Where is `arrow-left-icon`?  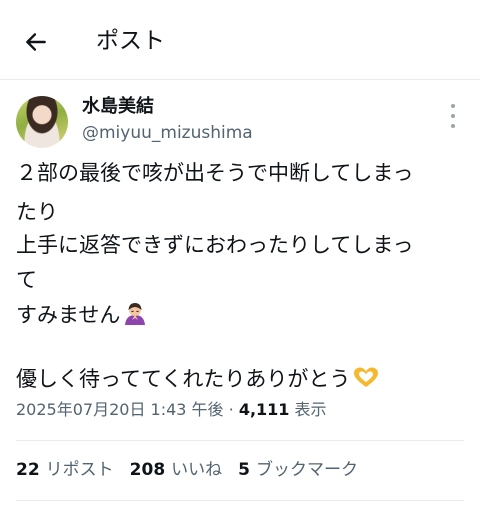 arrow-left-icon is located at coordinates (36, 42).